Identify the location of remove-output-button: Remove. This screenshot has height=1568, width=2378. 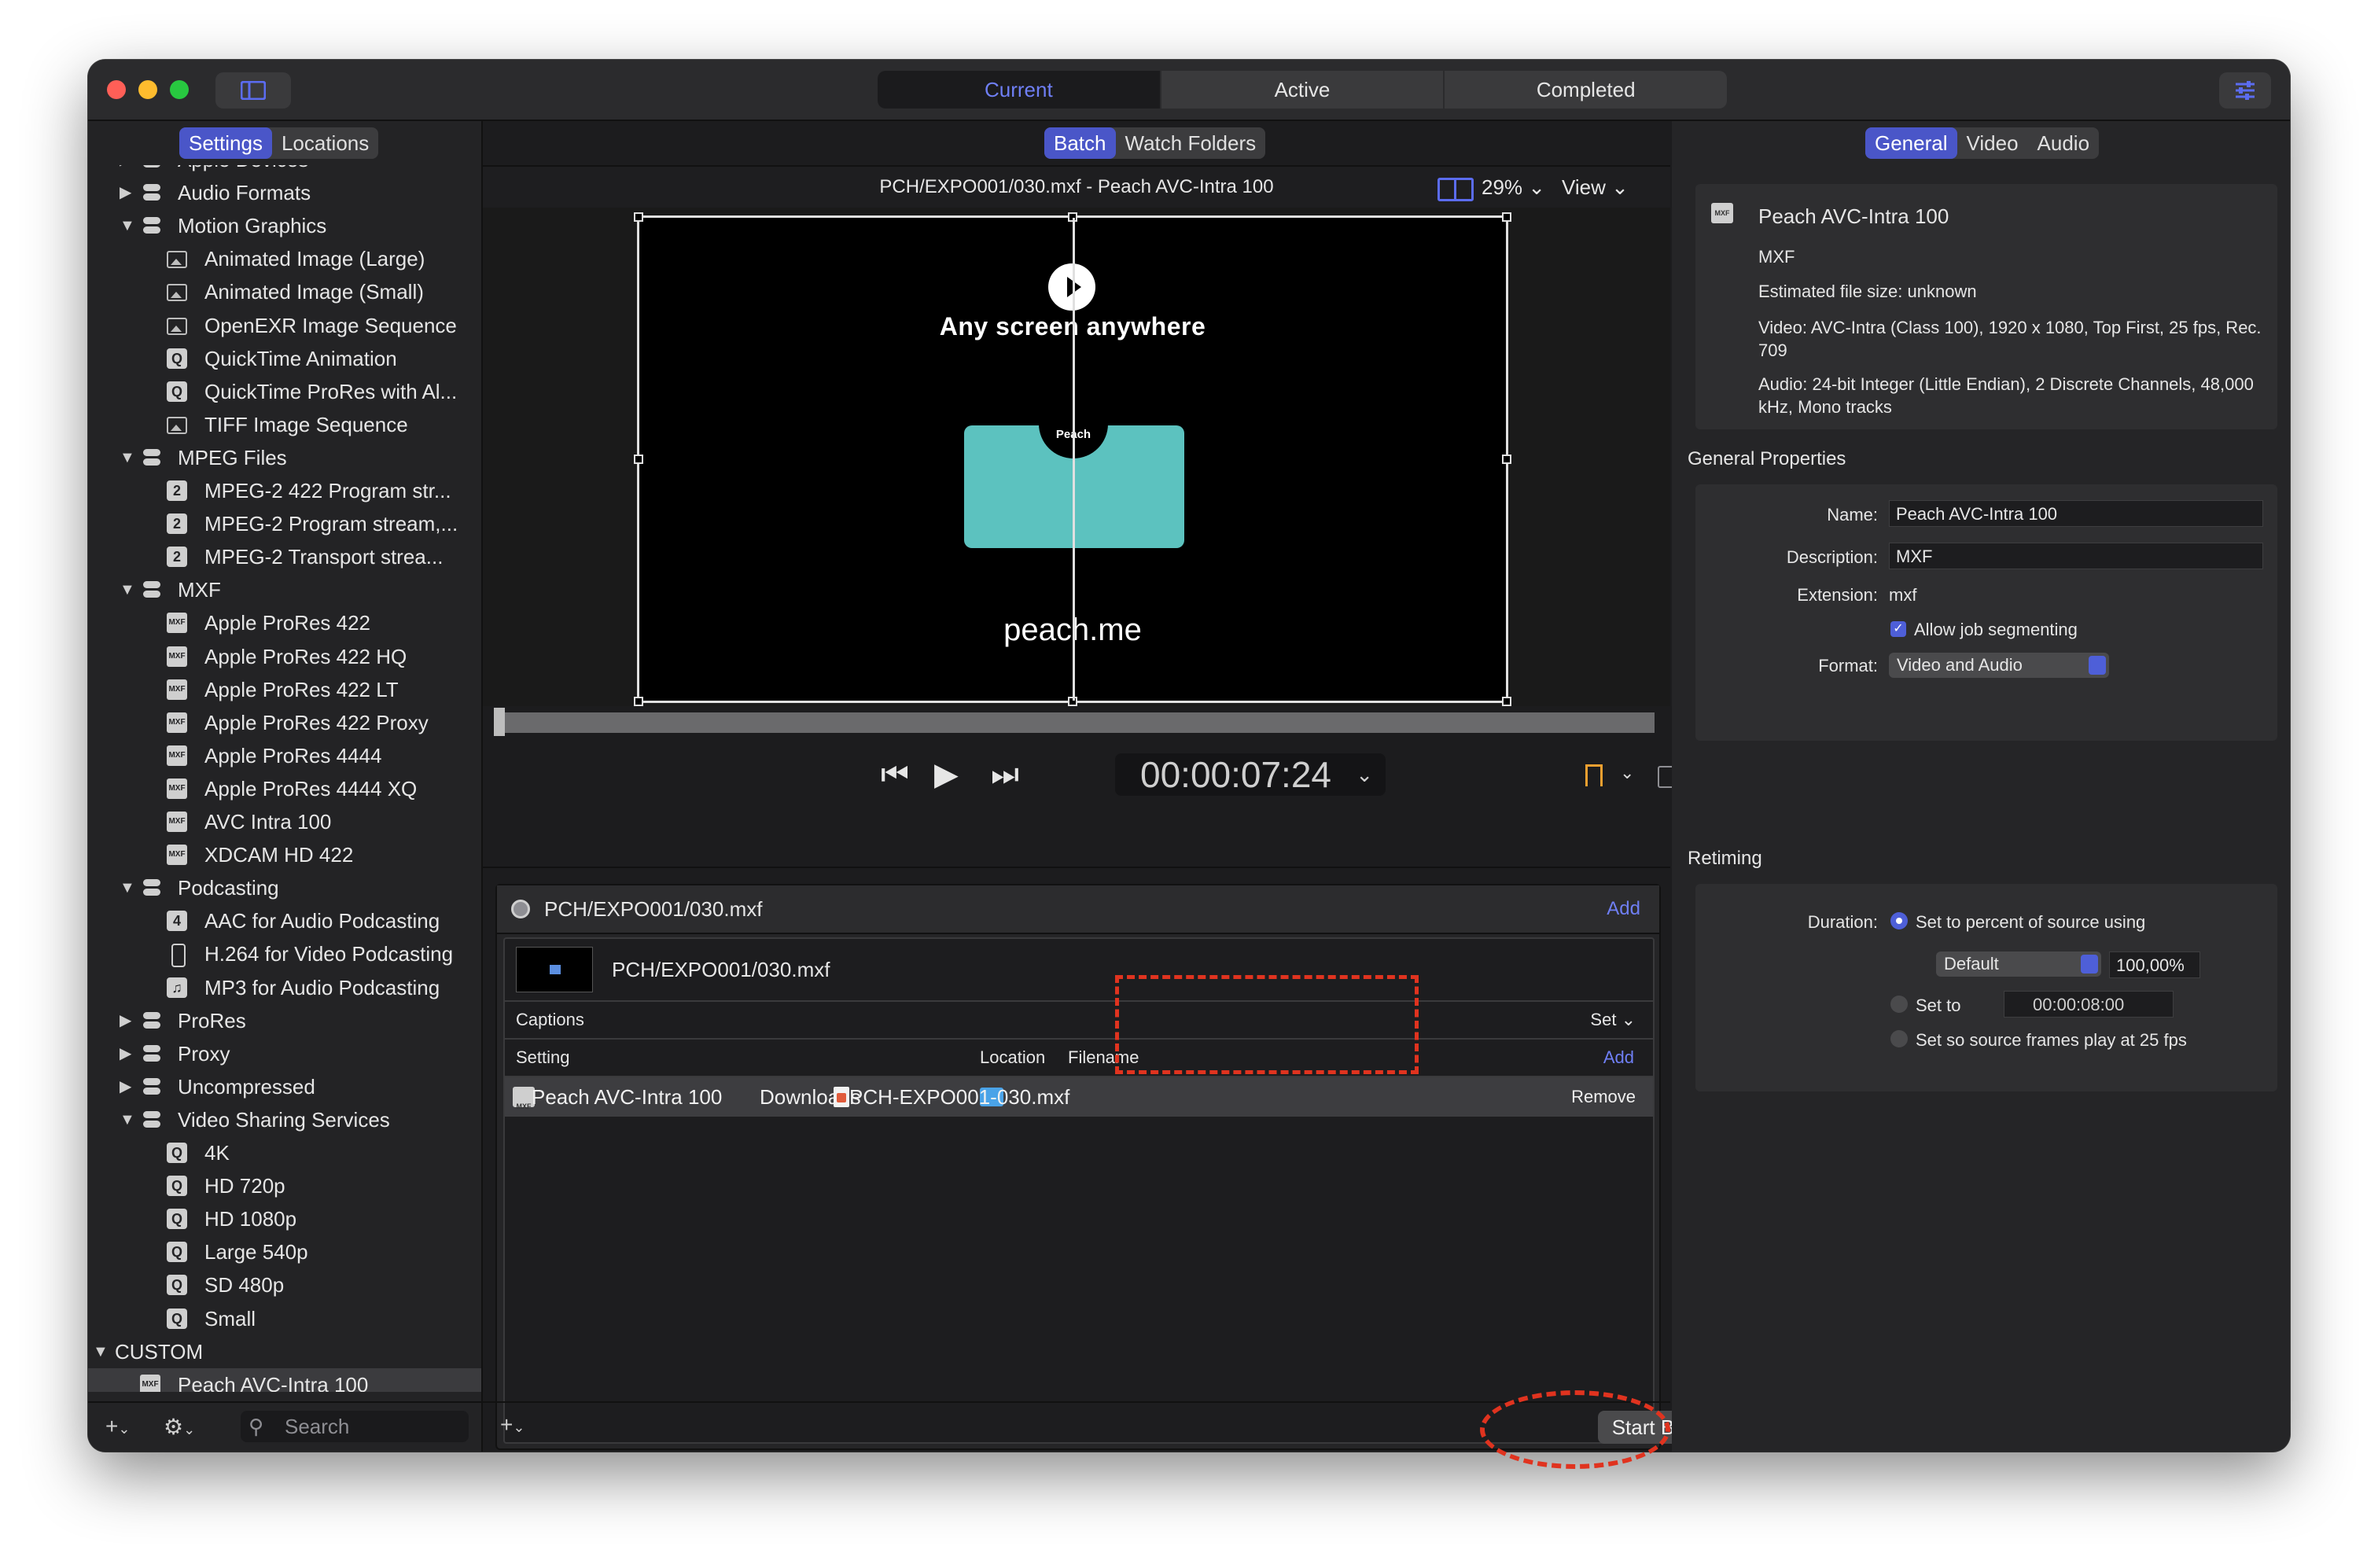
(1603, 1097).